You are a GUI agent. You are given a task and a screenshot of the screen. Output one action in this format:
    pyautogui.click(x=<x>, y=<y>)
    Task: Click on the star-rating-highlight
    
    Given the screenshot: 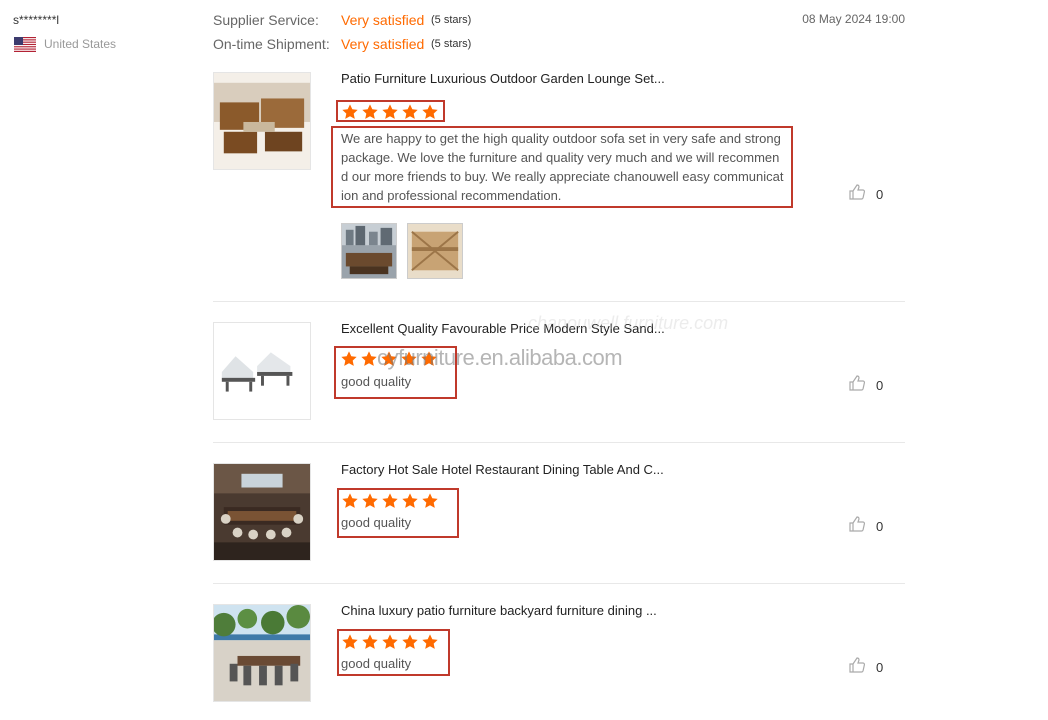 What is the action you would take?
    pyautogui.click(x=390, y=111)
    